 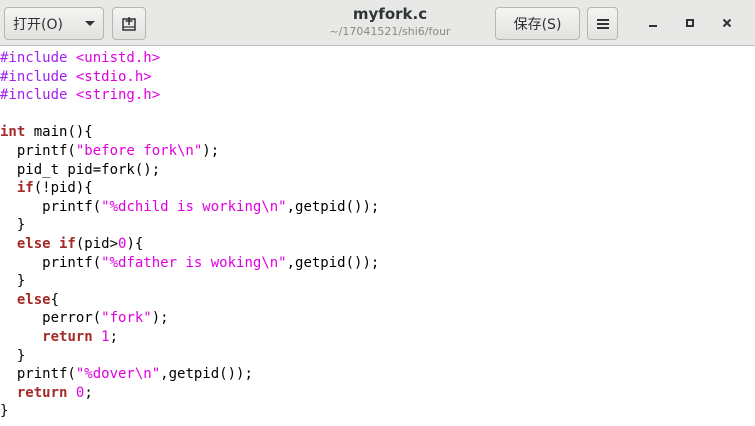 I want to click on code-line: if(!pid){, so click(x=377, y=188).